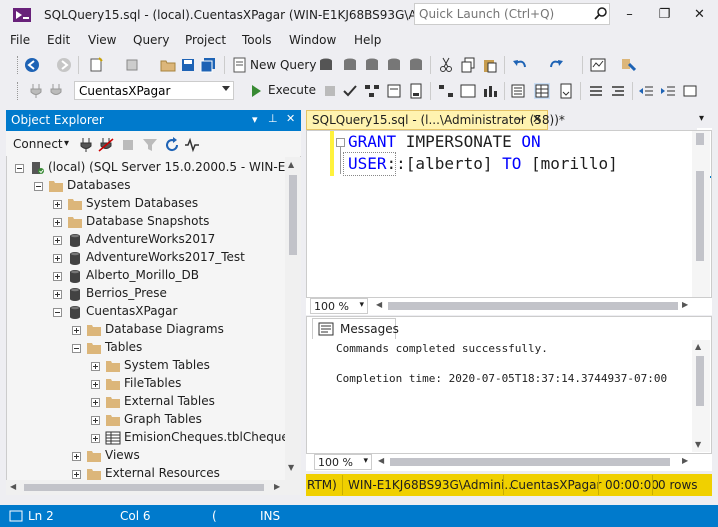 The width and height of the screenshot is (718, 527). What do you see at coordinates (188, 65) in the screenshot?
I see `save-icon` at bounding box center [188, 65].